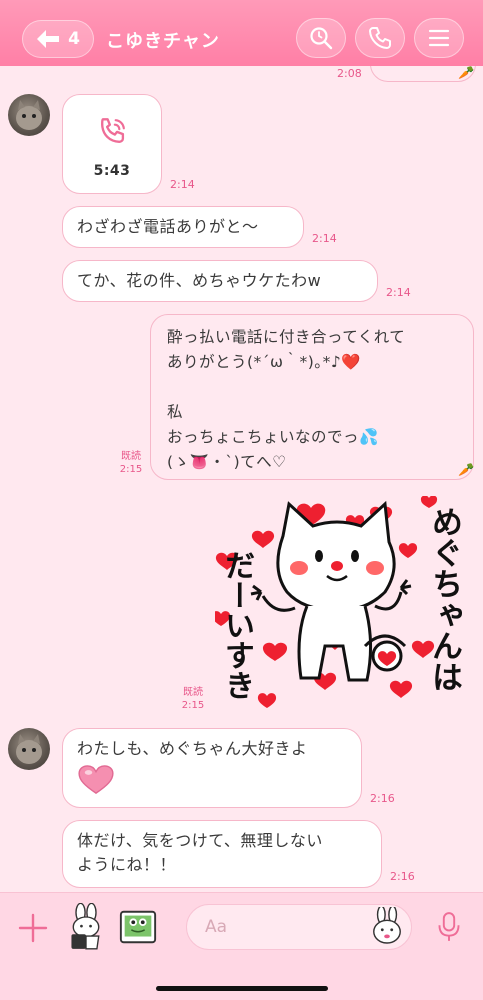 This screenshot has height=1000, width=483. What do you see at coordinates (387, 926) in the screenshot?
I see `emoji-bunny-icon` at bounding box center [387, 926].